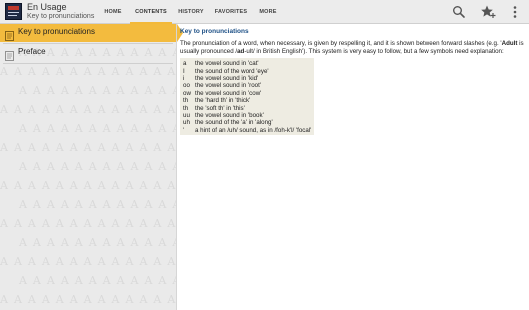 Image resolution: width=529 pixels, height=310 pixels. I want to click on key-description: the vowel sound in 'book', so click(229, 116).